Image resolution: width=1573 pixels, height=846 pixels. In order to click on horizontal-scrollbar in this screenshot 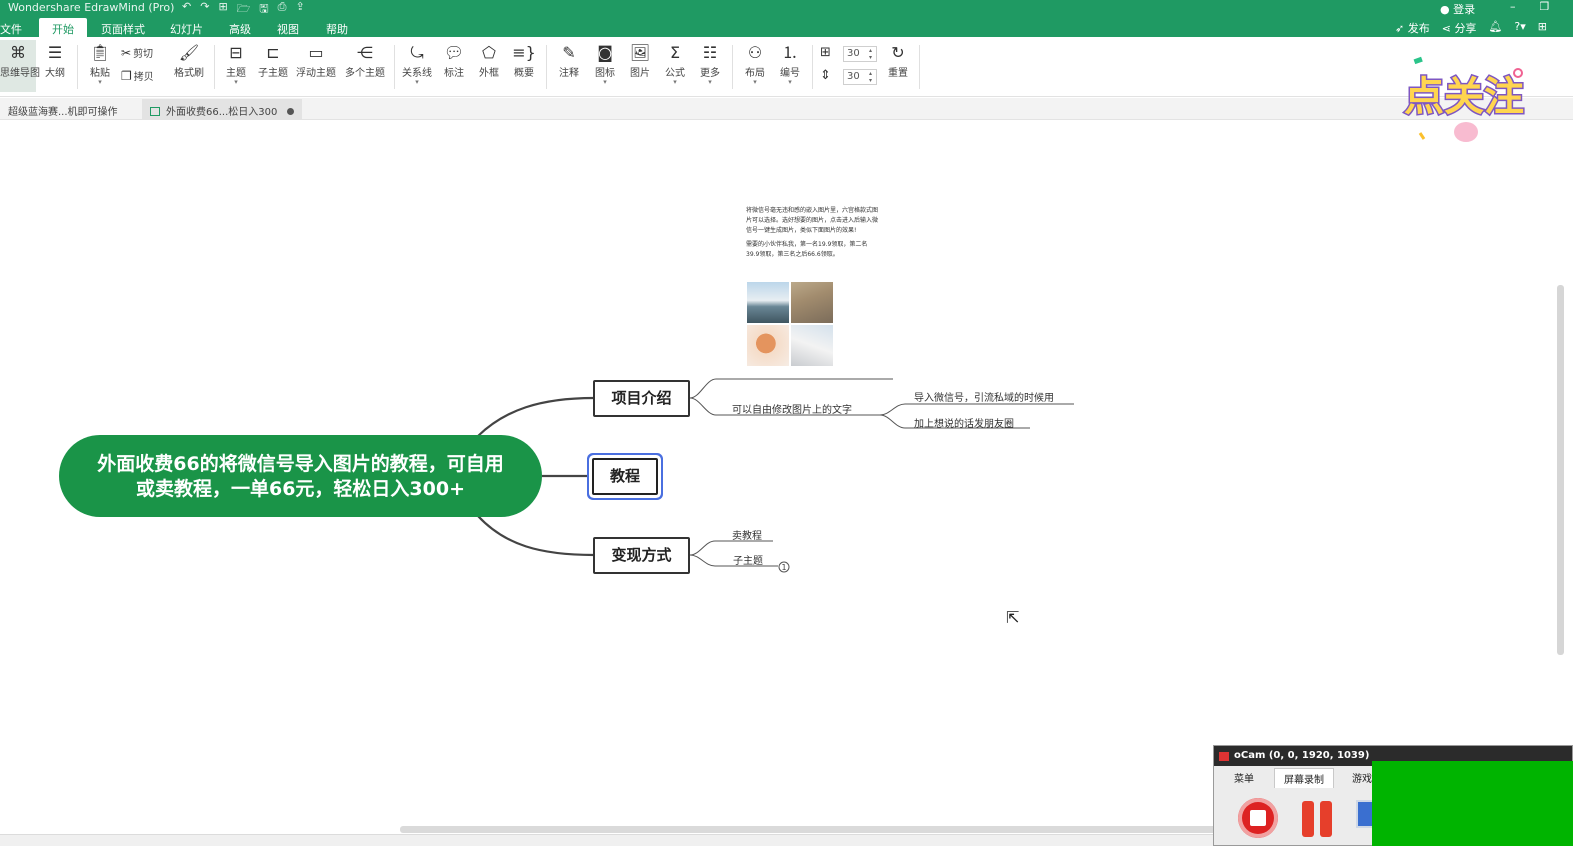, I will do `click(815, 829)`.